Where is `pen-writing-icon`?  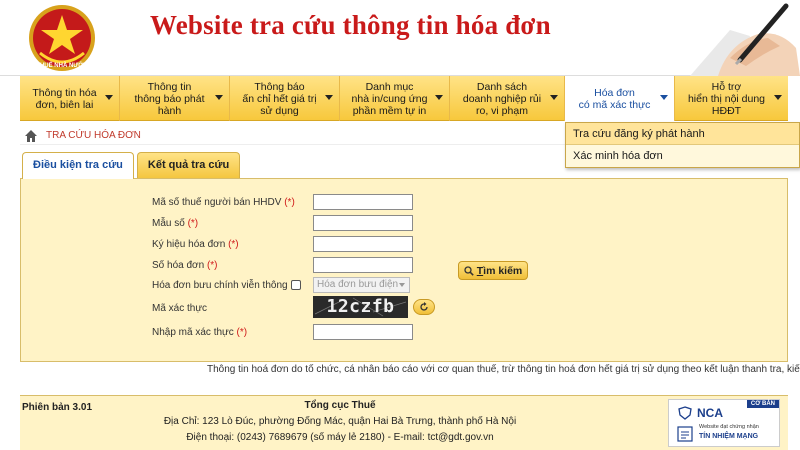
pen-writing-icon is located at coordinates (745, 39).